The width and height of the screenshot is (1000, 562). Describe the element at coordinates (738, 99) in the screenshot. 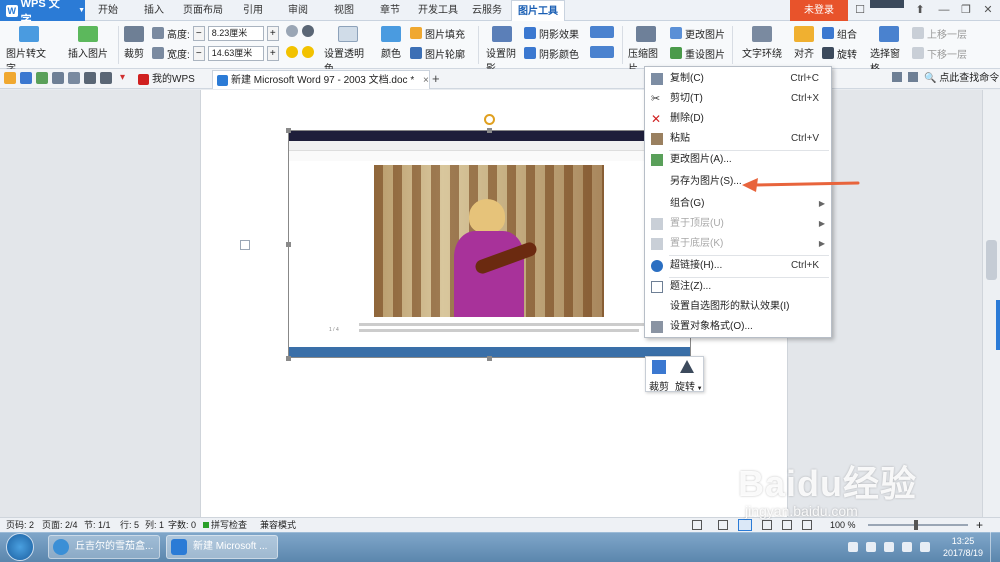

I see `menu-item-cut: ✂ 剪切(T) Ctrl+X` at that location.